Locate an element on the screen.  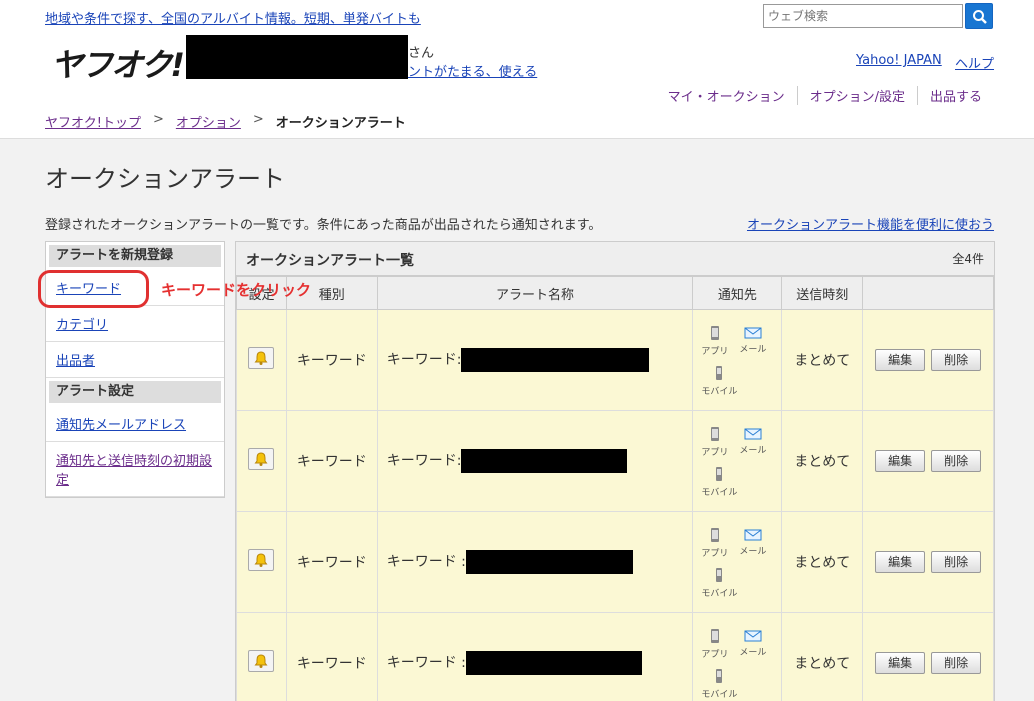
options-settings-link: オプション/設定 is located at coordinates (856, 95).